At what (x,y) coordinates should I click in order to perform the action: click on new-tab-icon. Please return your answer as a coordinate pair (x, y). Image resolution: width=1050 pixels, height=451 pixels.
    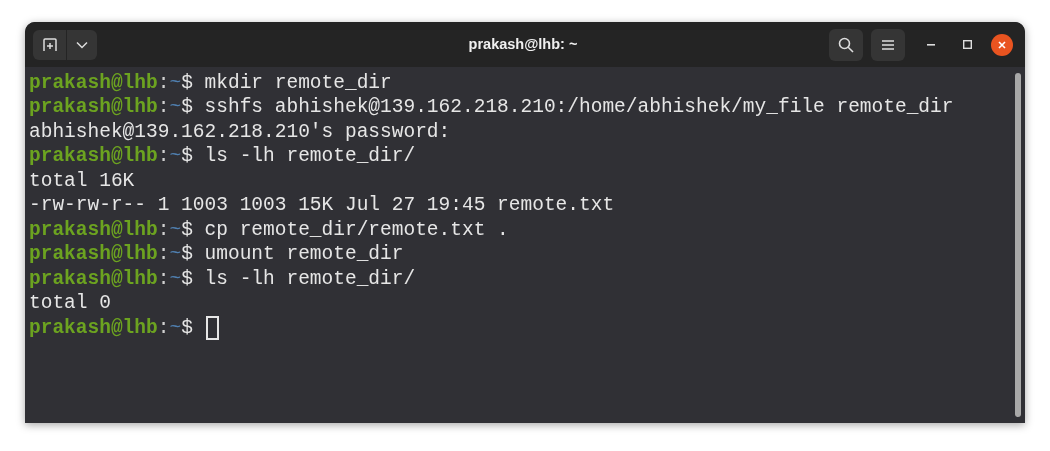
    Looking at the image, I should click on (49, 44).